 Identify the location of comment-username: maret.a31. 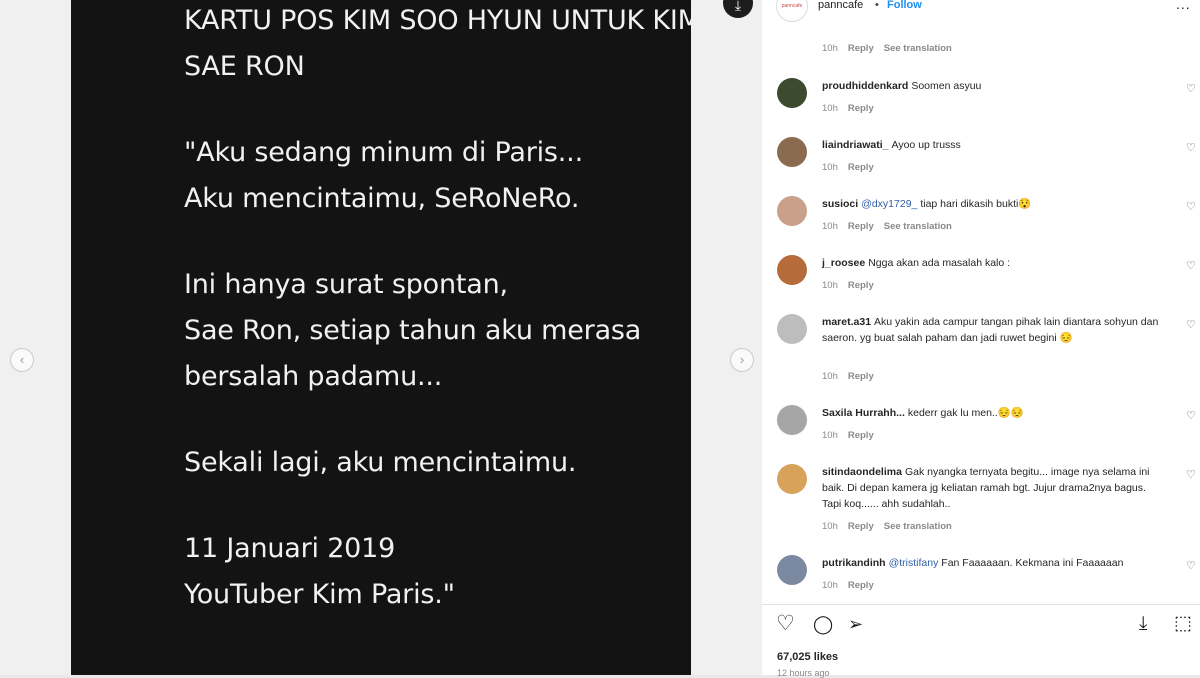
(846, 322).